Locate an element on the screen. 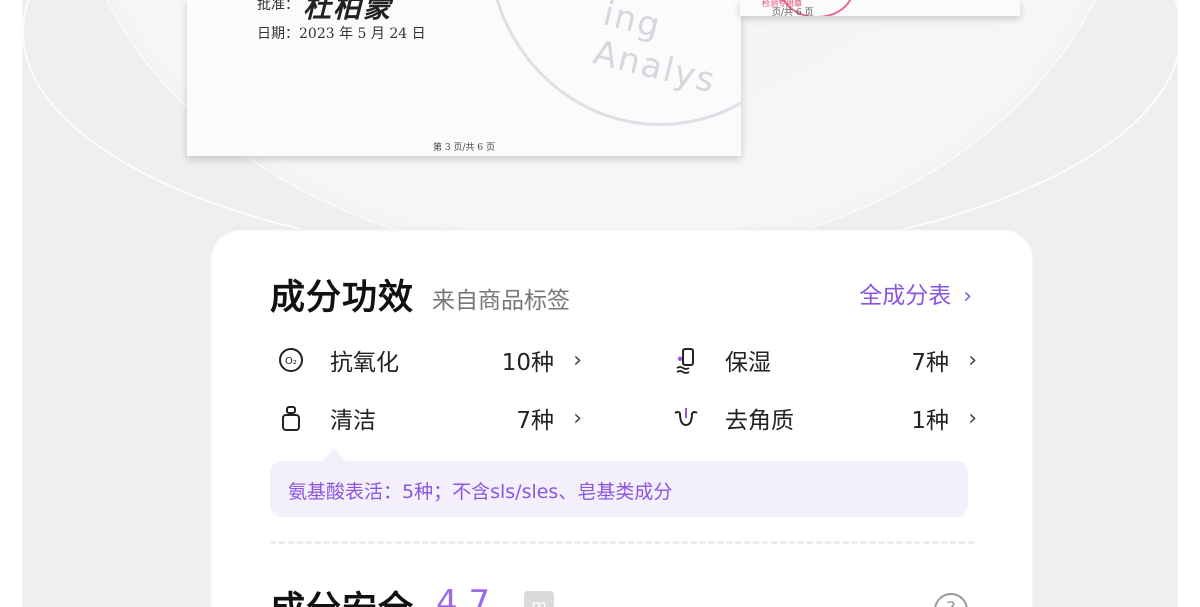 The height and width of the screenshot is (607, 1200). amino-acid-callout: 氨基酸表活：5种；不含sls/sles、皂基类成分 is located at coordinates (619, 489).